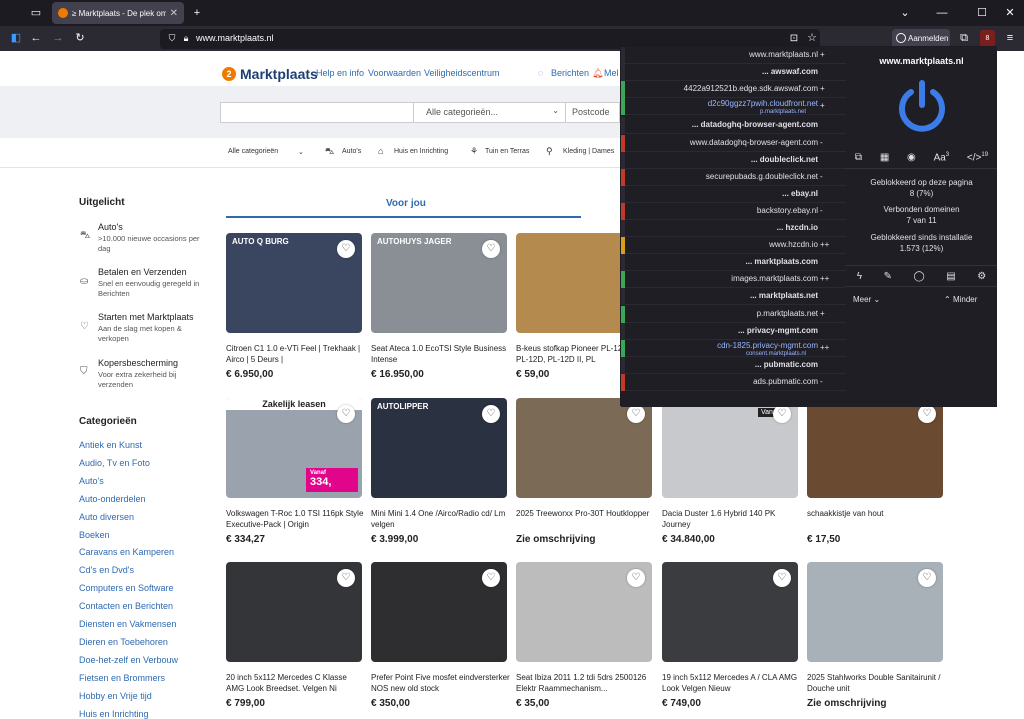 This screenshot has width=1024, height=719. Describe the element at coordinates (960, 299) in the screenshot. I see `less-button: ⌃ Minder` at that location.